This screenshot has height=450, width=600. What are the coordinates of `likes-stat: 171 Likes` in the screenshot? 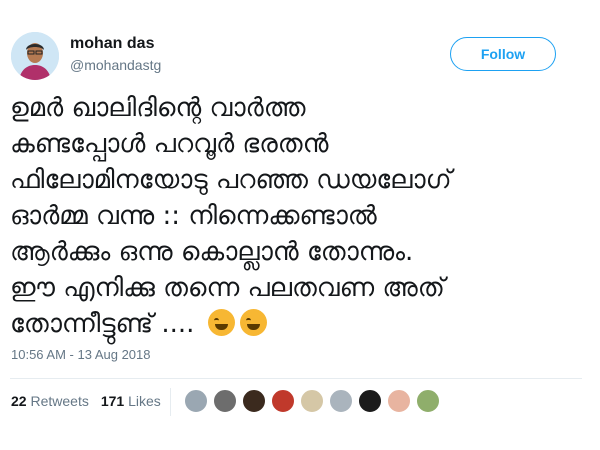 It's located at (131, 401).